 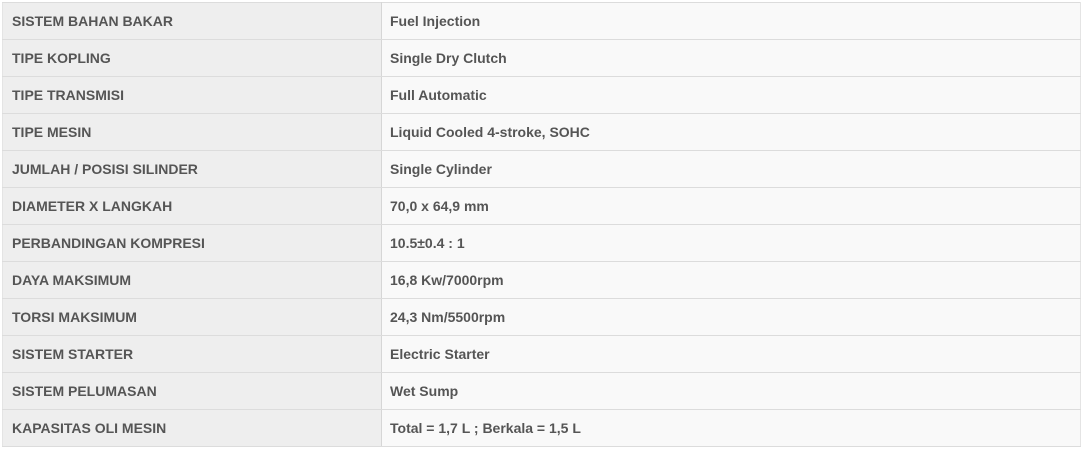 I want to click on spec-value: Full Automatic, so click(x=731, y=95).